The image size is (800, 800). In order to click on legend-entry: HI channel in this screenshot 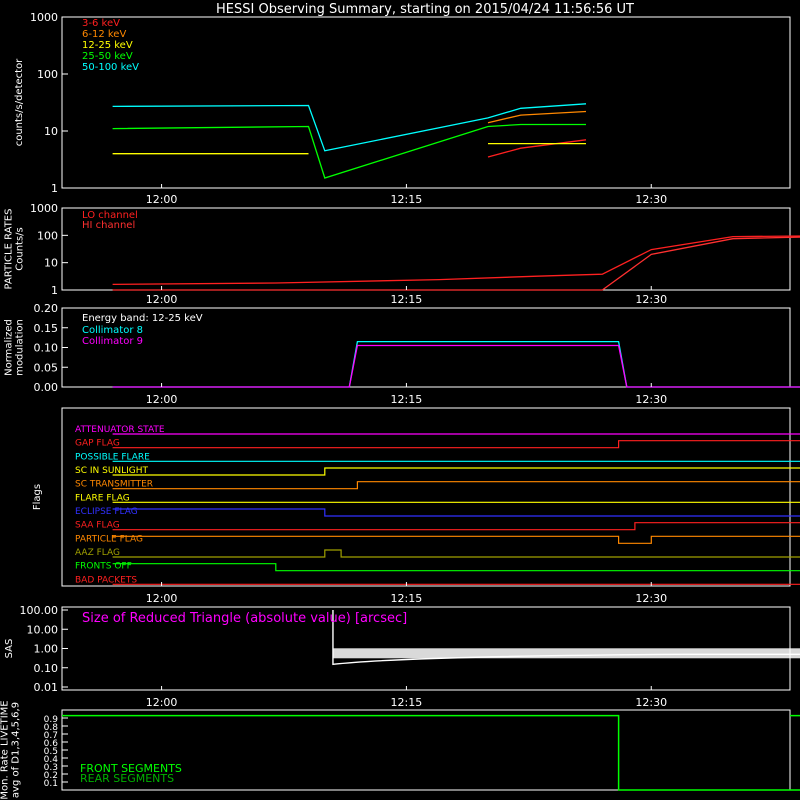, I will do `click(108, 225)`.